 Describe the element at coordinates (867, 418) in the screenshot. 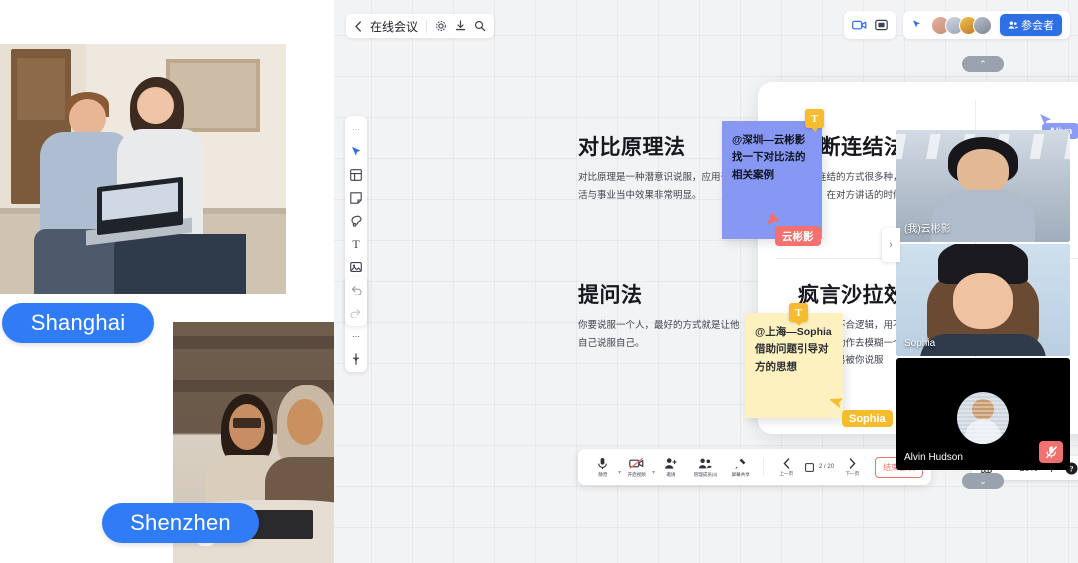

I see `cursor-label-sophia: Sophia` at that location.